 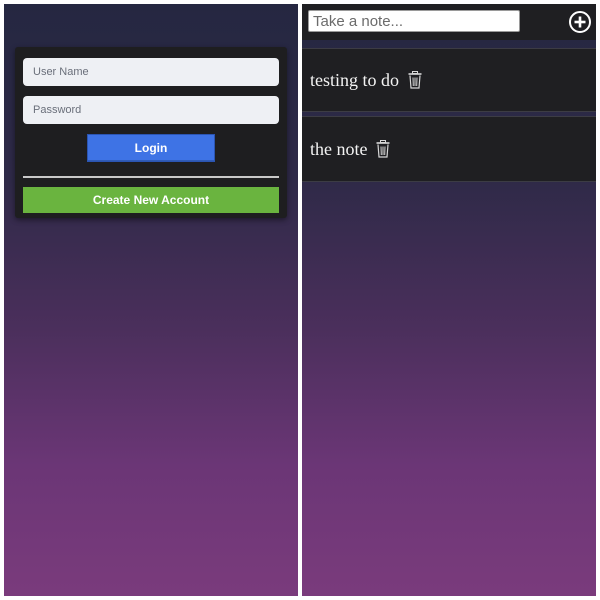 What do you see at coordinates (151, 72) in the screenshot?
I see `username-input` at bounding box center [151, 72].